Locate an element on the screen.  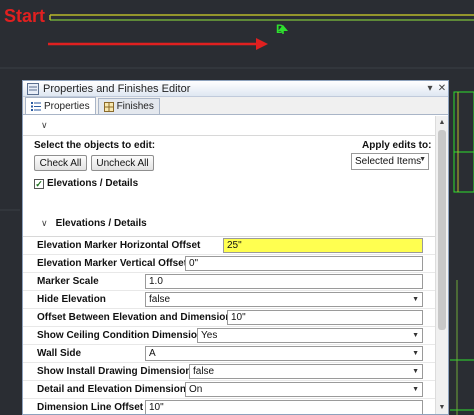
property-label: Wall Side is located at coordinates (59, 353).